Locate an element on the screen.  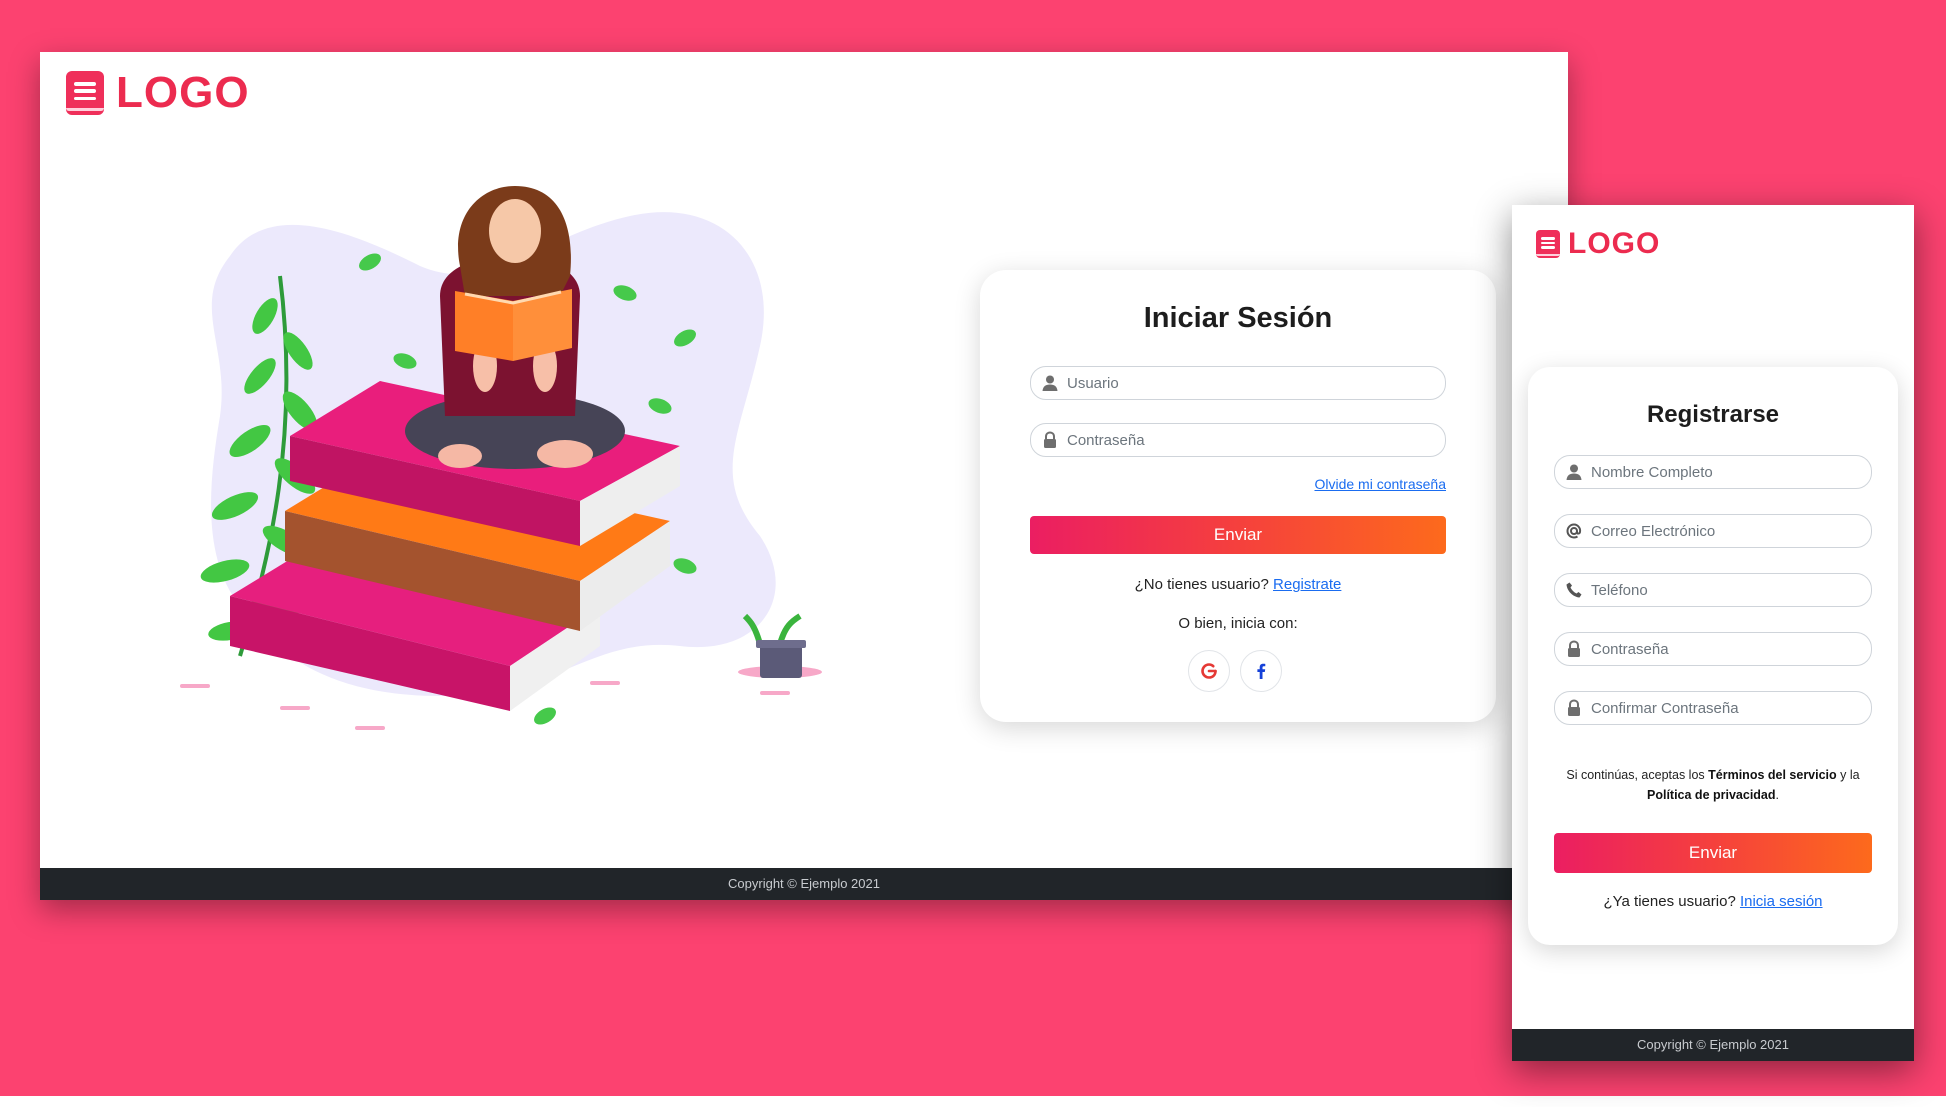
mobile-footer: Copyright © Ejemplo 2021 is located at coordinates (1713, 1045).